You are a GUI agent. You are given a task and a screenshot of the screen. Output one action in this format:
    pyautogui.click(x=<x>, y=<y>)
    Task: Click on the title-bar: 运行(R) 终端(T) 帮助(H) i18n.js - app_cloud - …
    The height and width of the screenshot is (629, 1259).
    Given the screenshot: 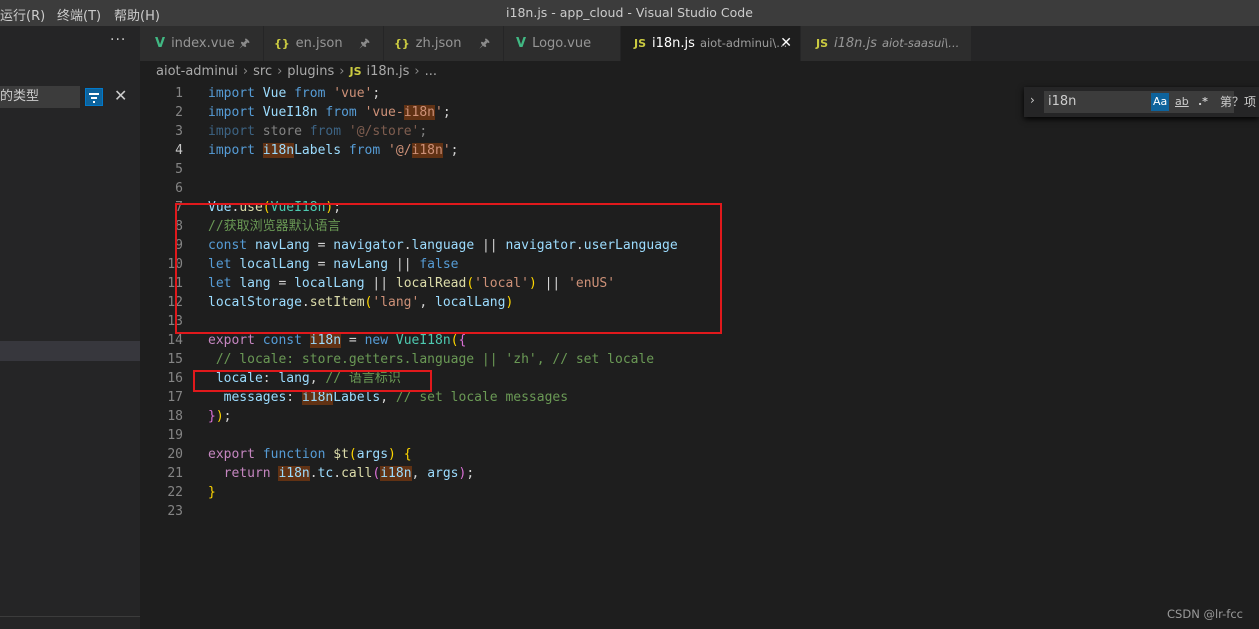 What is the action you would take?
    pyautogui.click(x=629, y=13)
    